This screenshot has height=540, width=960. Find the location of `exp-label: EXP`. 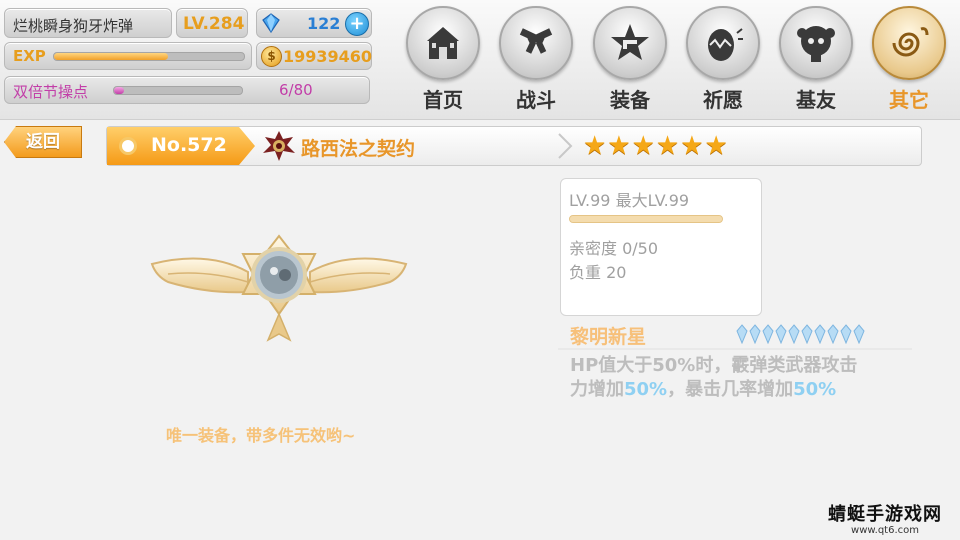

exp-label: EXP is located at coordinates (29, 56).